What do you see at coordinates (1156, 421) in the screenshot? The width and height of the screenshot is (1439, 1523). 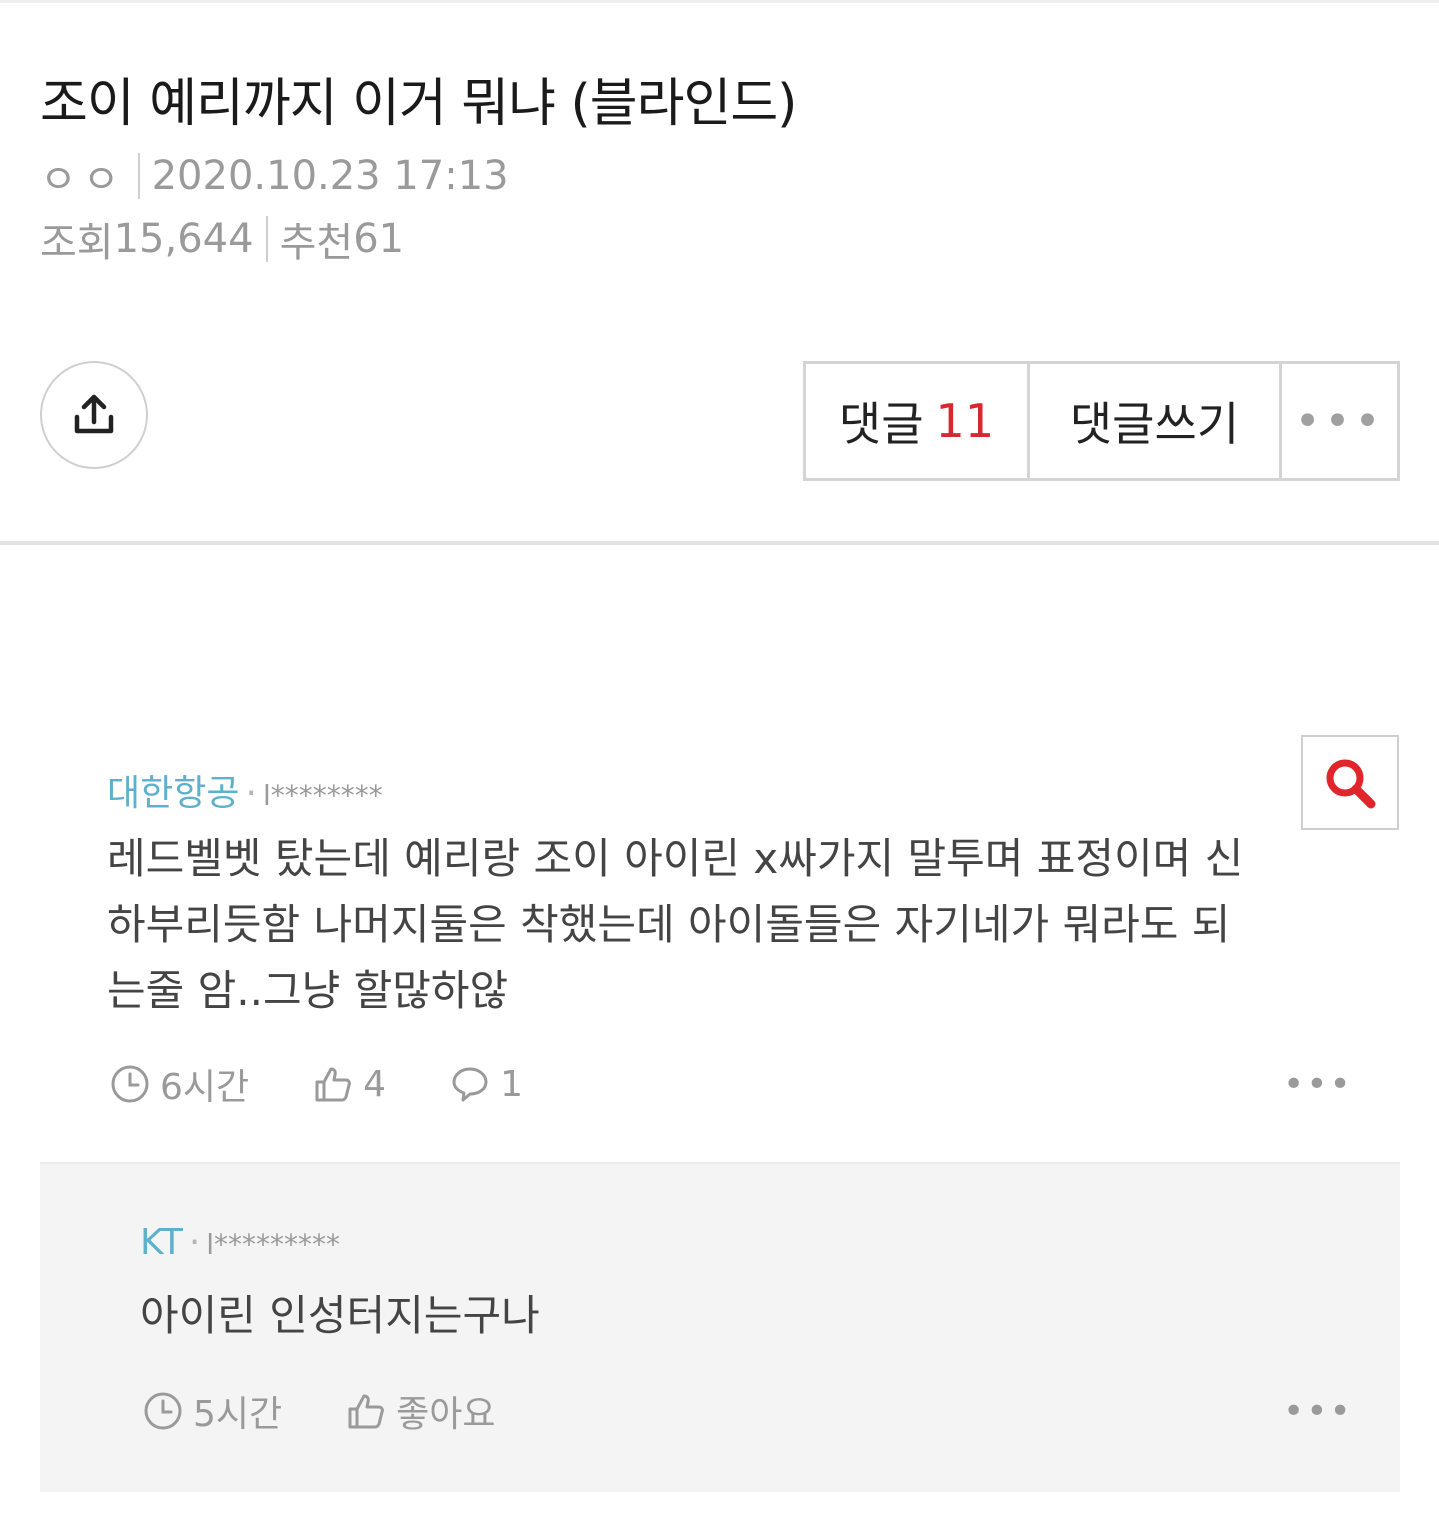 I see `write-comment-button: 댓글쓰기` at bounding box center [1156, 421].